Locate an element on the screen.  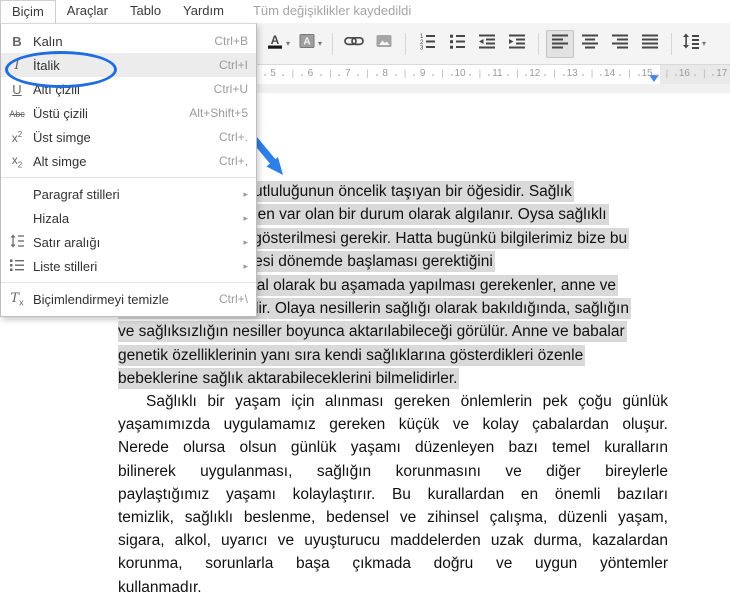
menu-item-shortcut: Ctrl+I is located at coordinates (233, 65).